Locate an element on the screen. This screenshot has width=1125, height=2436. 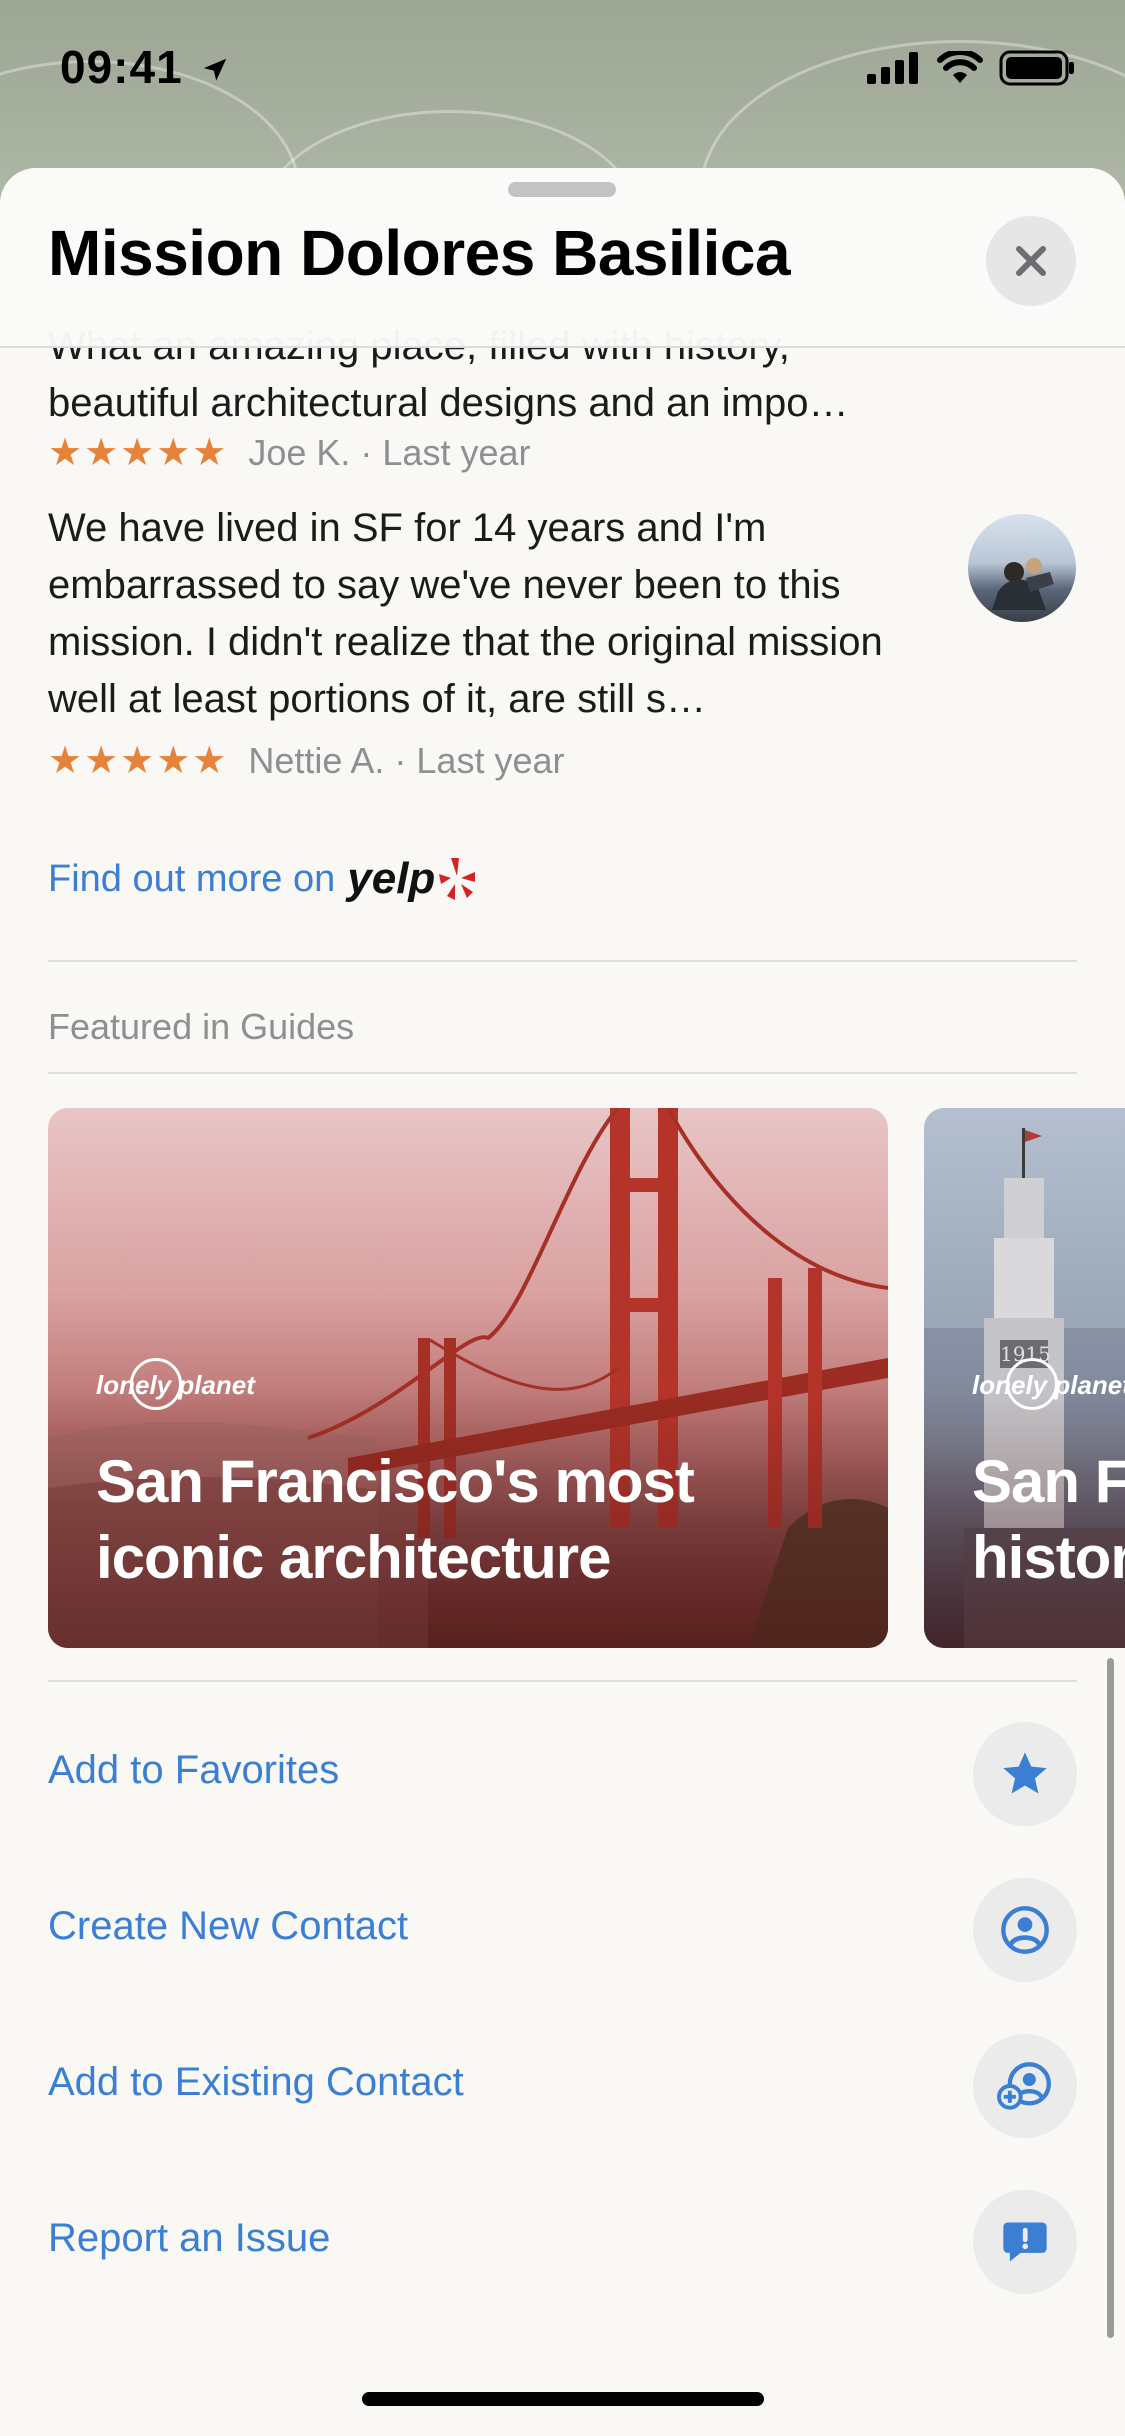
person-circle-icon is located at coordinates (1025, 1930).